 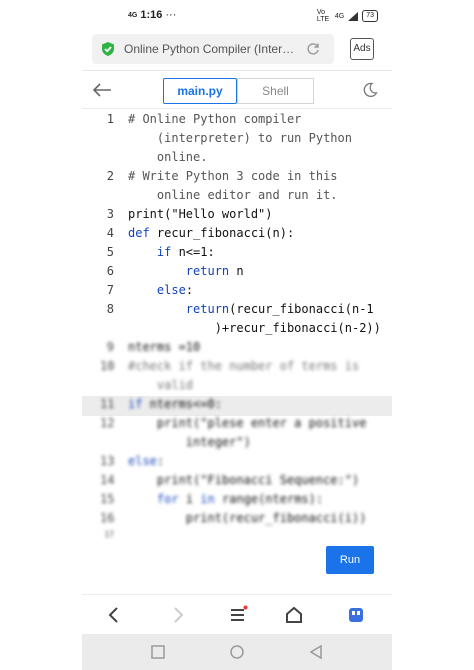 I want to click on recent-apps-icon, so click(x=158, y=652).